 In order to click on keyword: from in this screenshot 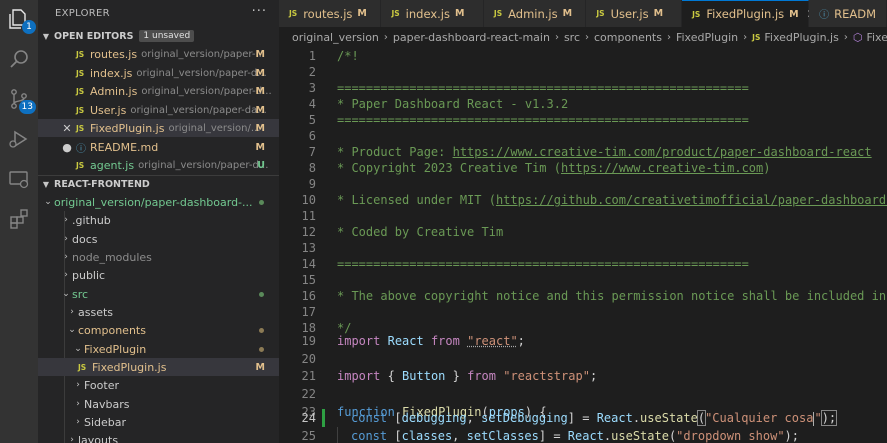, I will do `click(445, 341)`.